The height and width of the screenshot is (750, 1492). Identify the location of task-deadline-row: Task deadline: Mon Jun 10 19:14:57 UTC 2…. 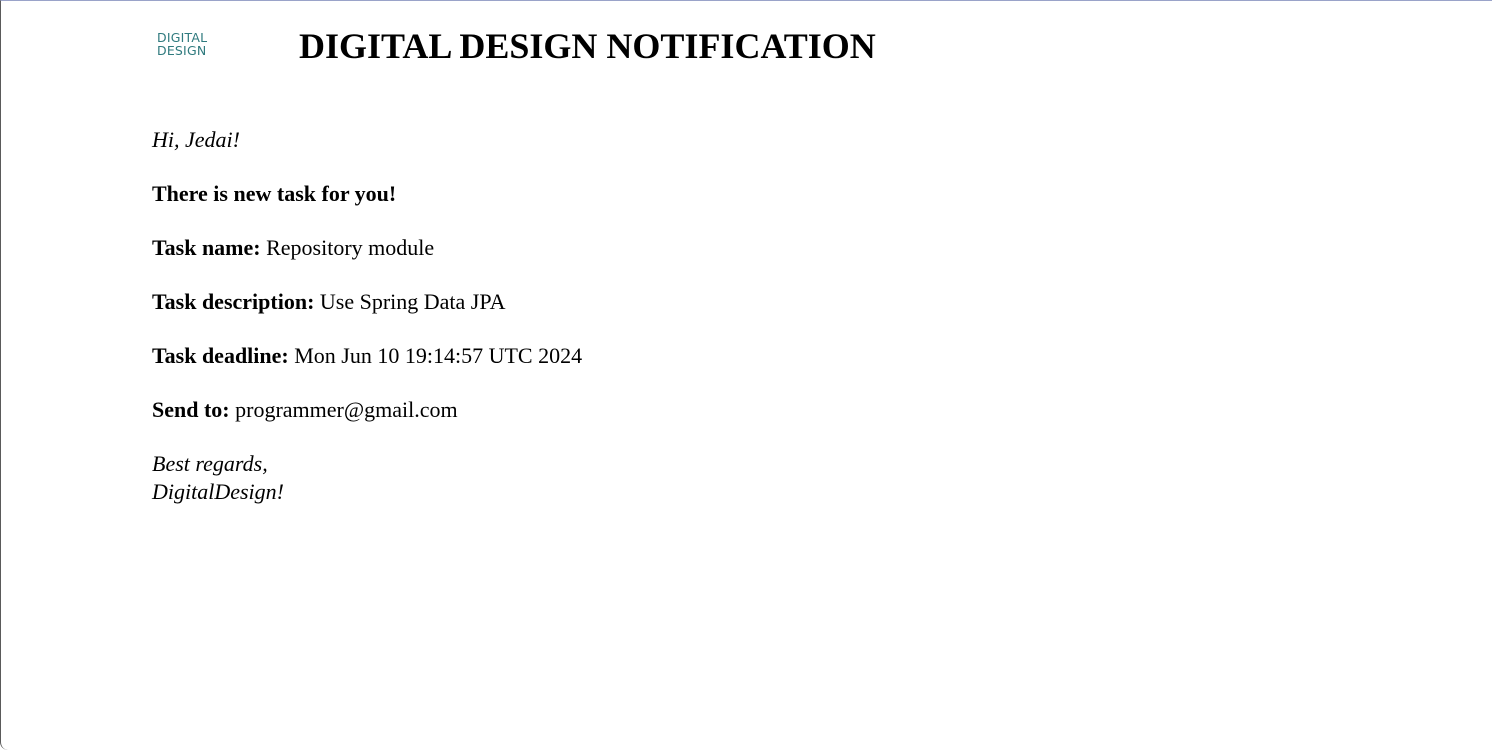
(752, 356).